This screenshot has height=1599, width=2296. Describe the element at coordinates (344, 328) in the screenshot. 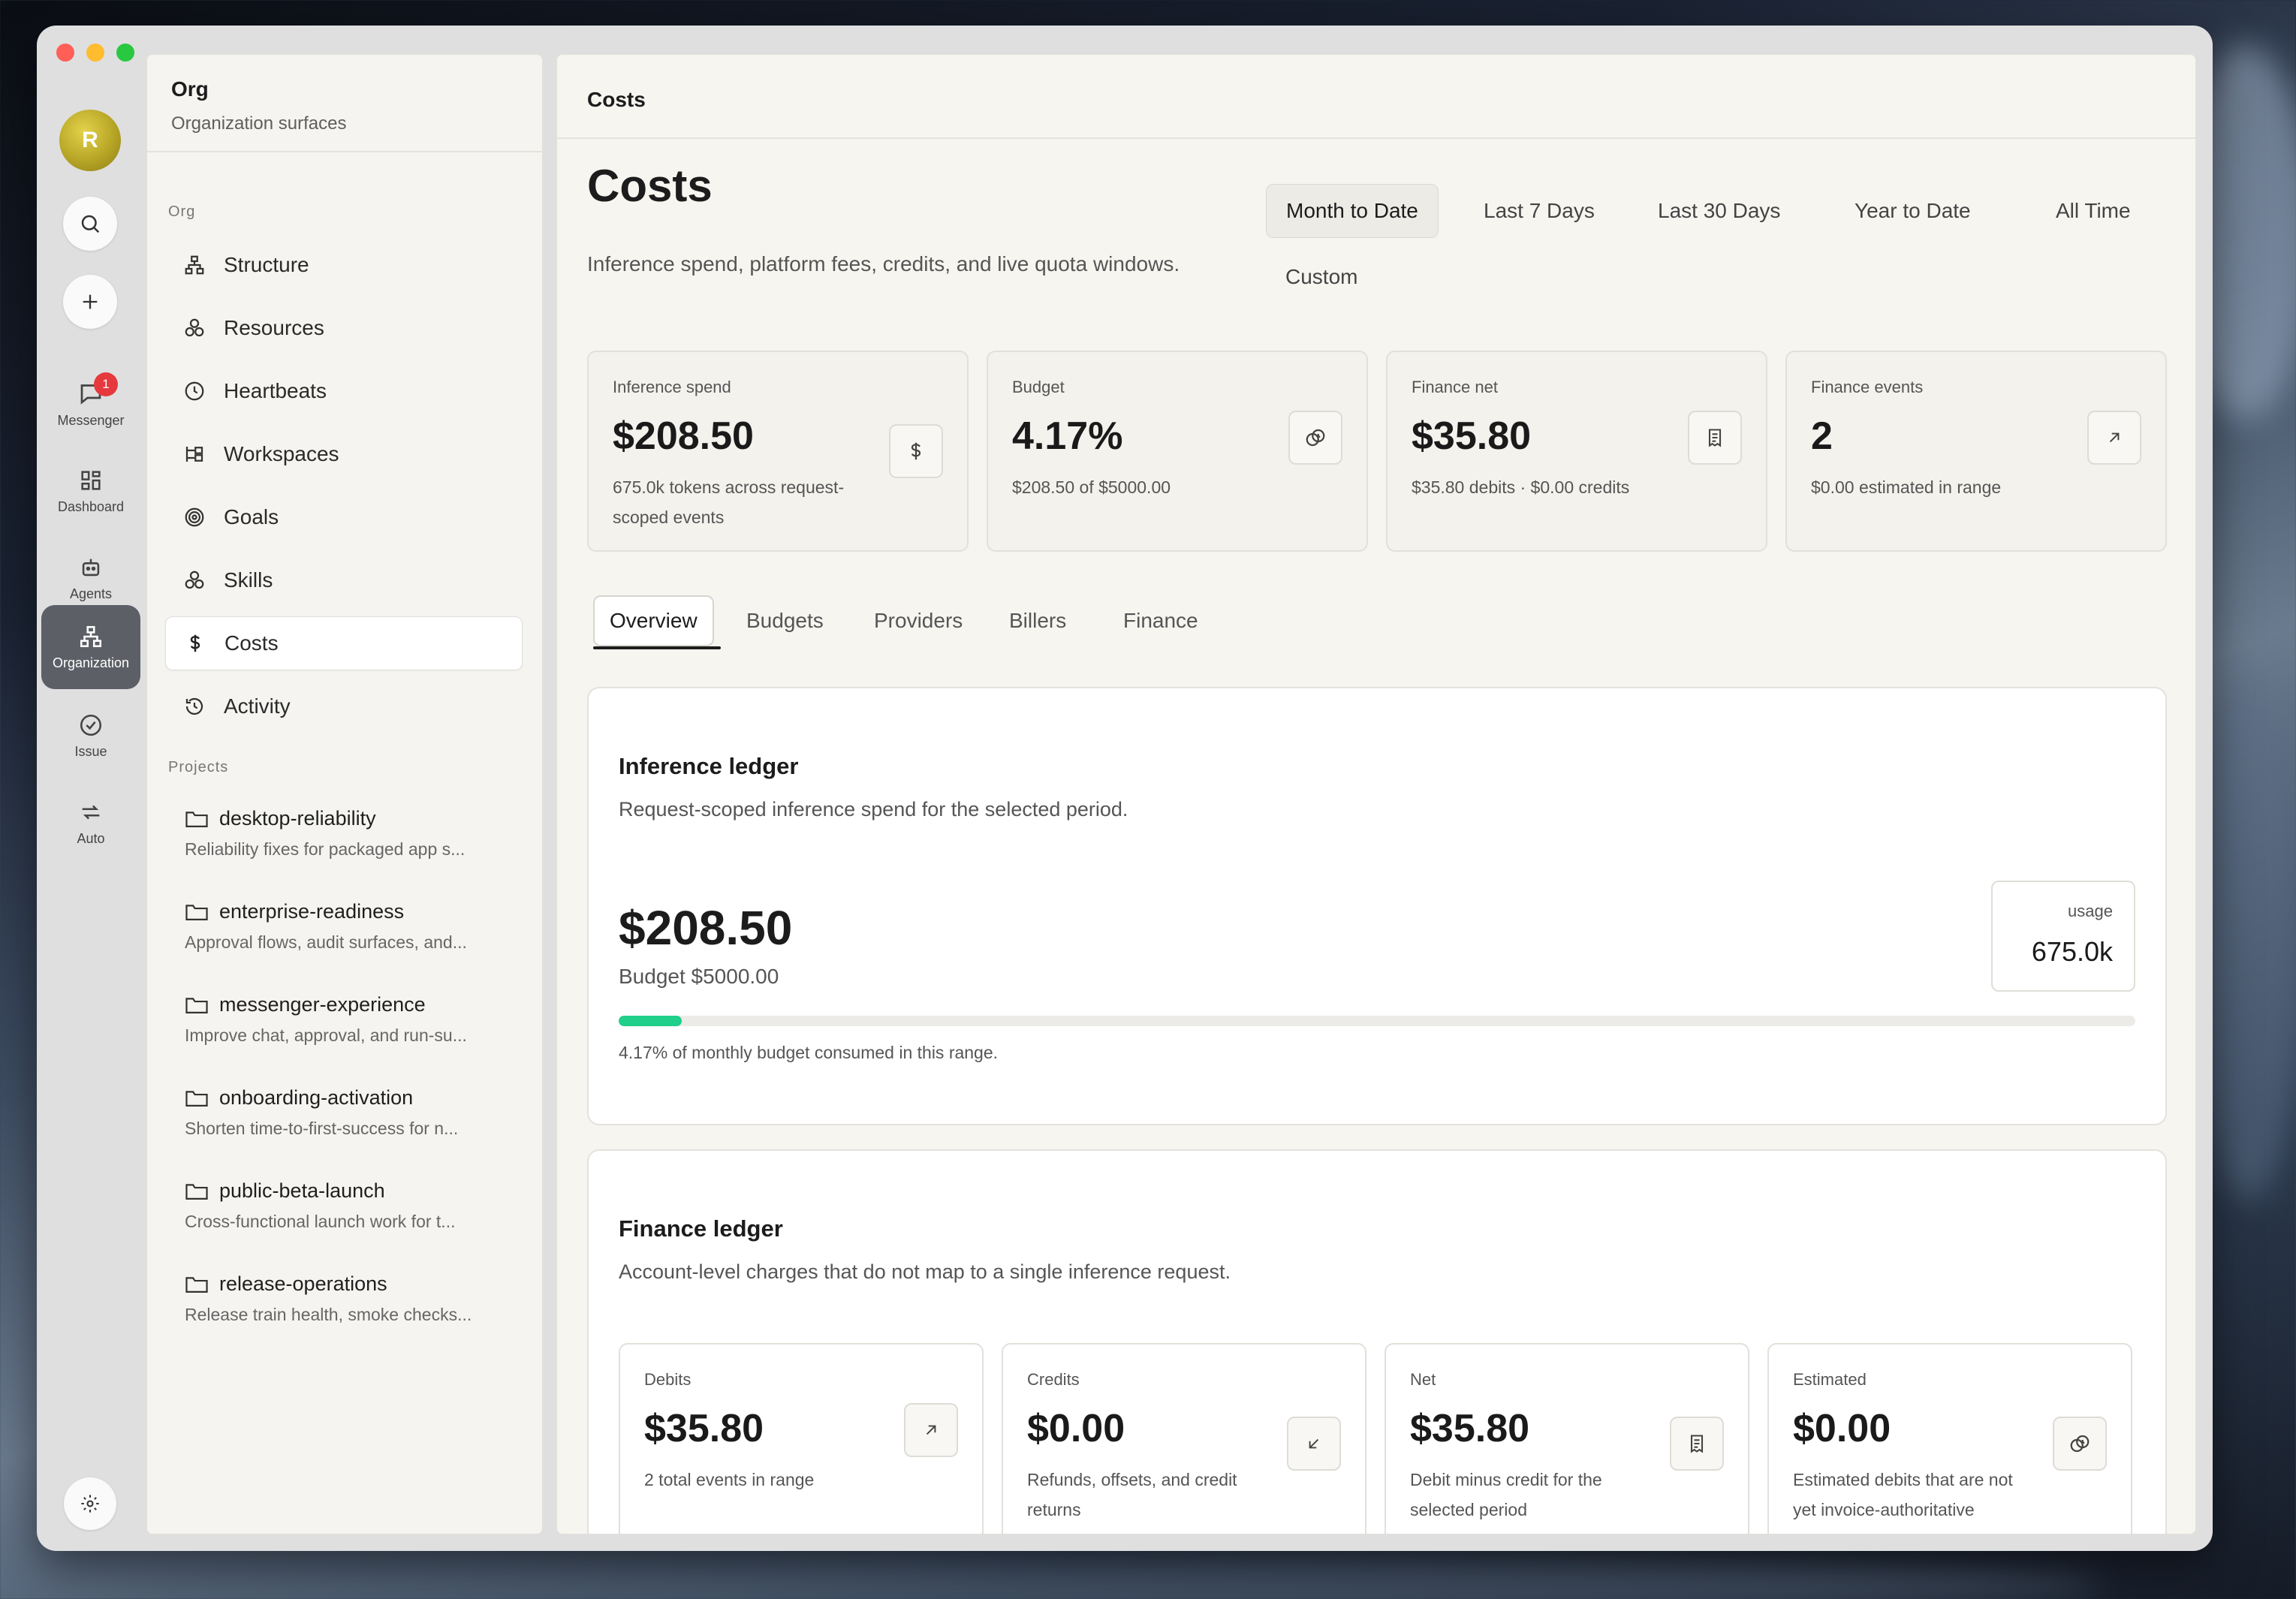

I see `sidebar-item-resources: Resources` at that location.